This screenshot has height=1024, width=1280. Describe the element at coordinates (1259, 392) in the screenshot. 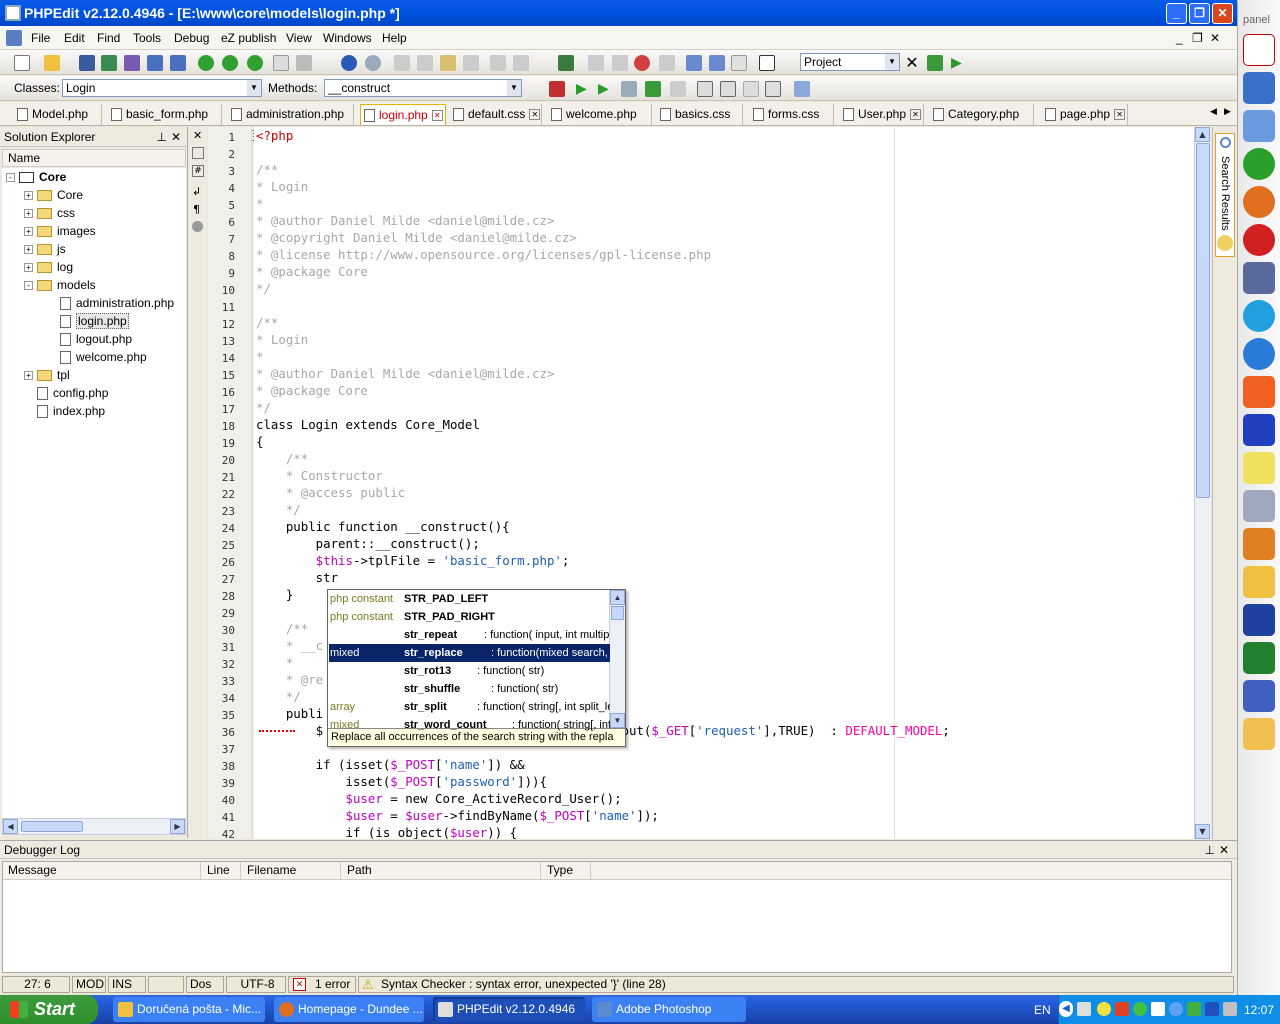

I see `check-app-icon` at that location.